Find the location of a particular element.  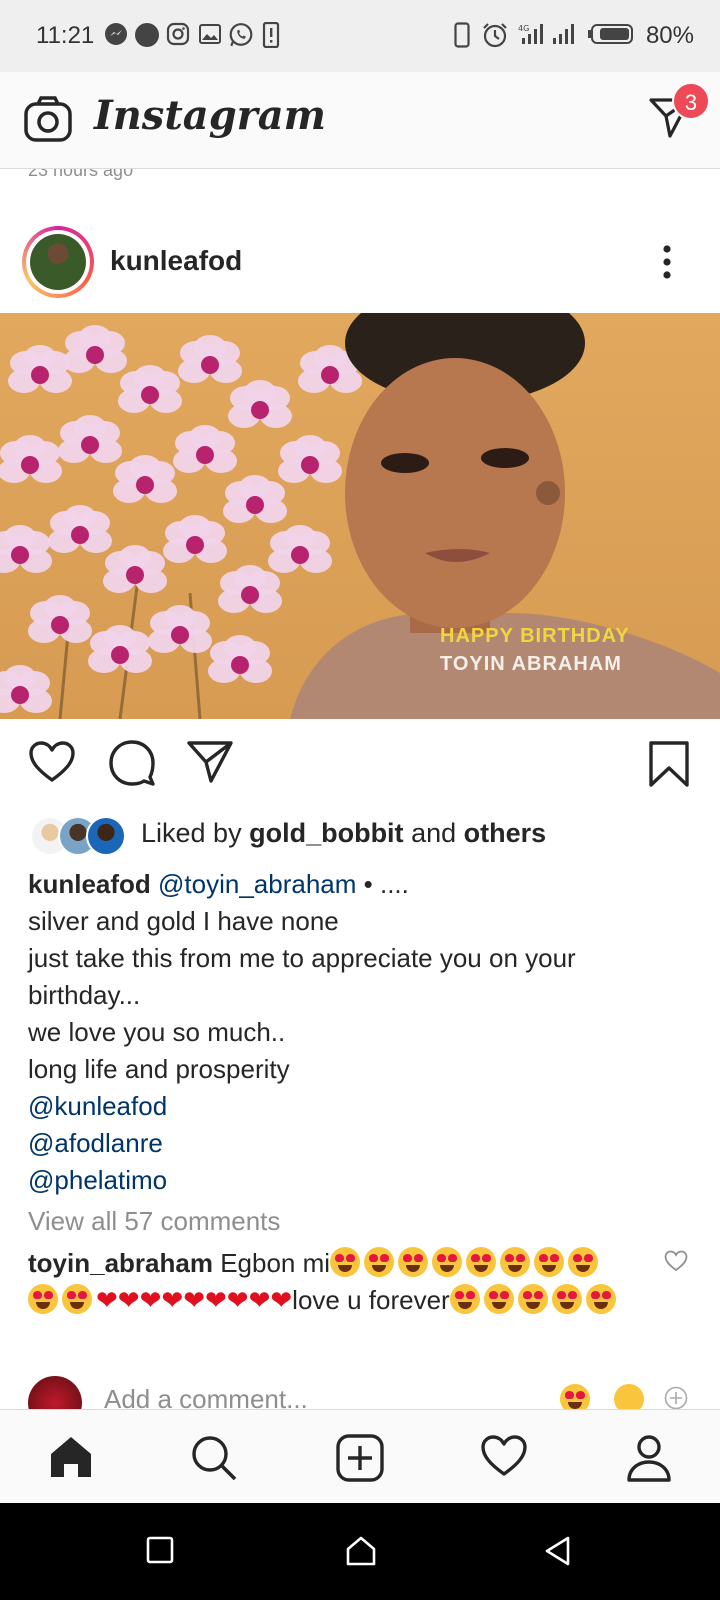

caption-mention: @toyin_abraham is located at coordinates (257, 884).